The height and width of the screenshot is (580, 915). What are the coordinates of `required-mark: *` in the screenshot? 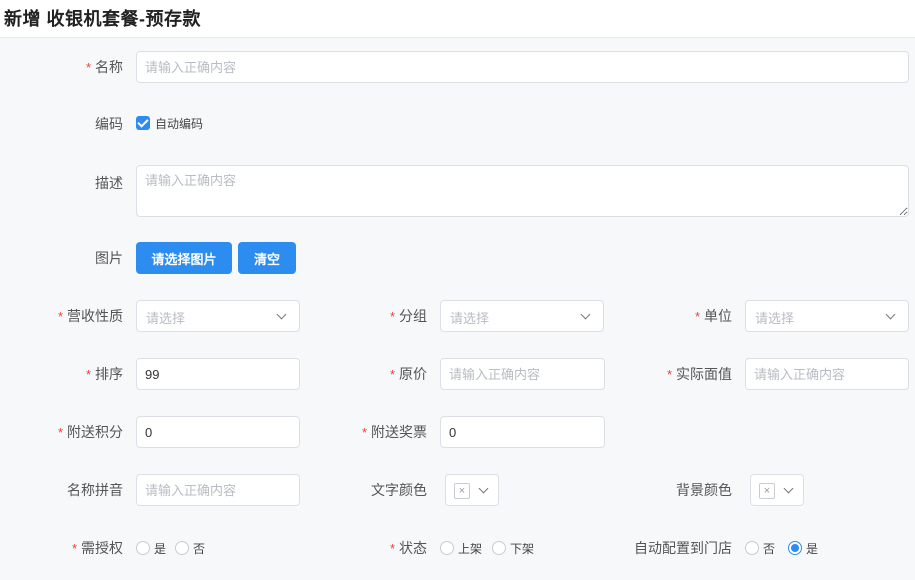 It's located at (88, 67).